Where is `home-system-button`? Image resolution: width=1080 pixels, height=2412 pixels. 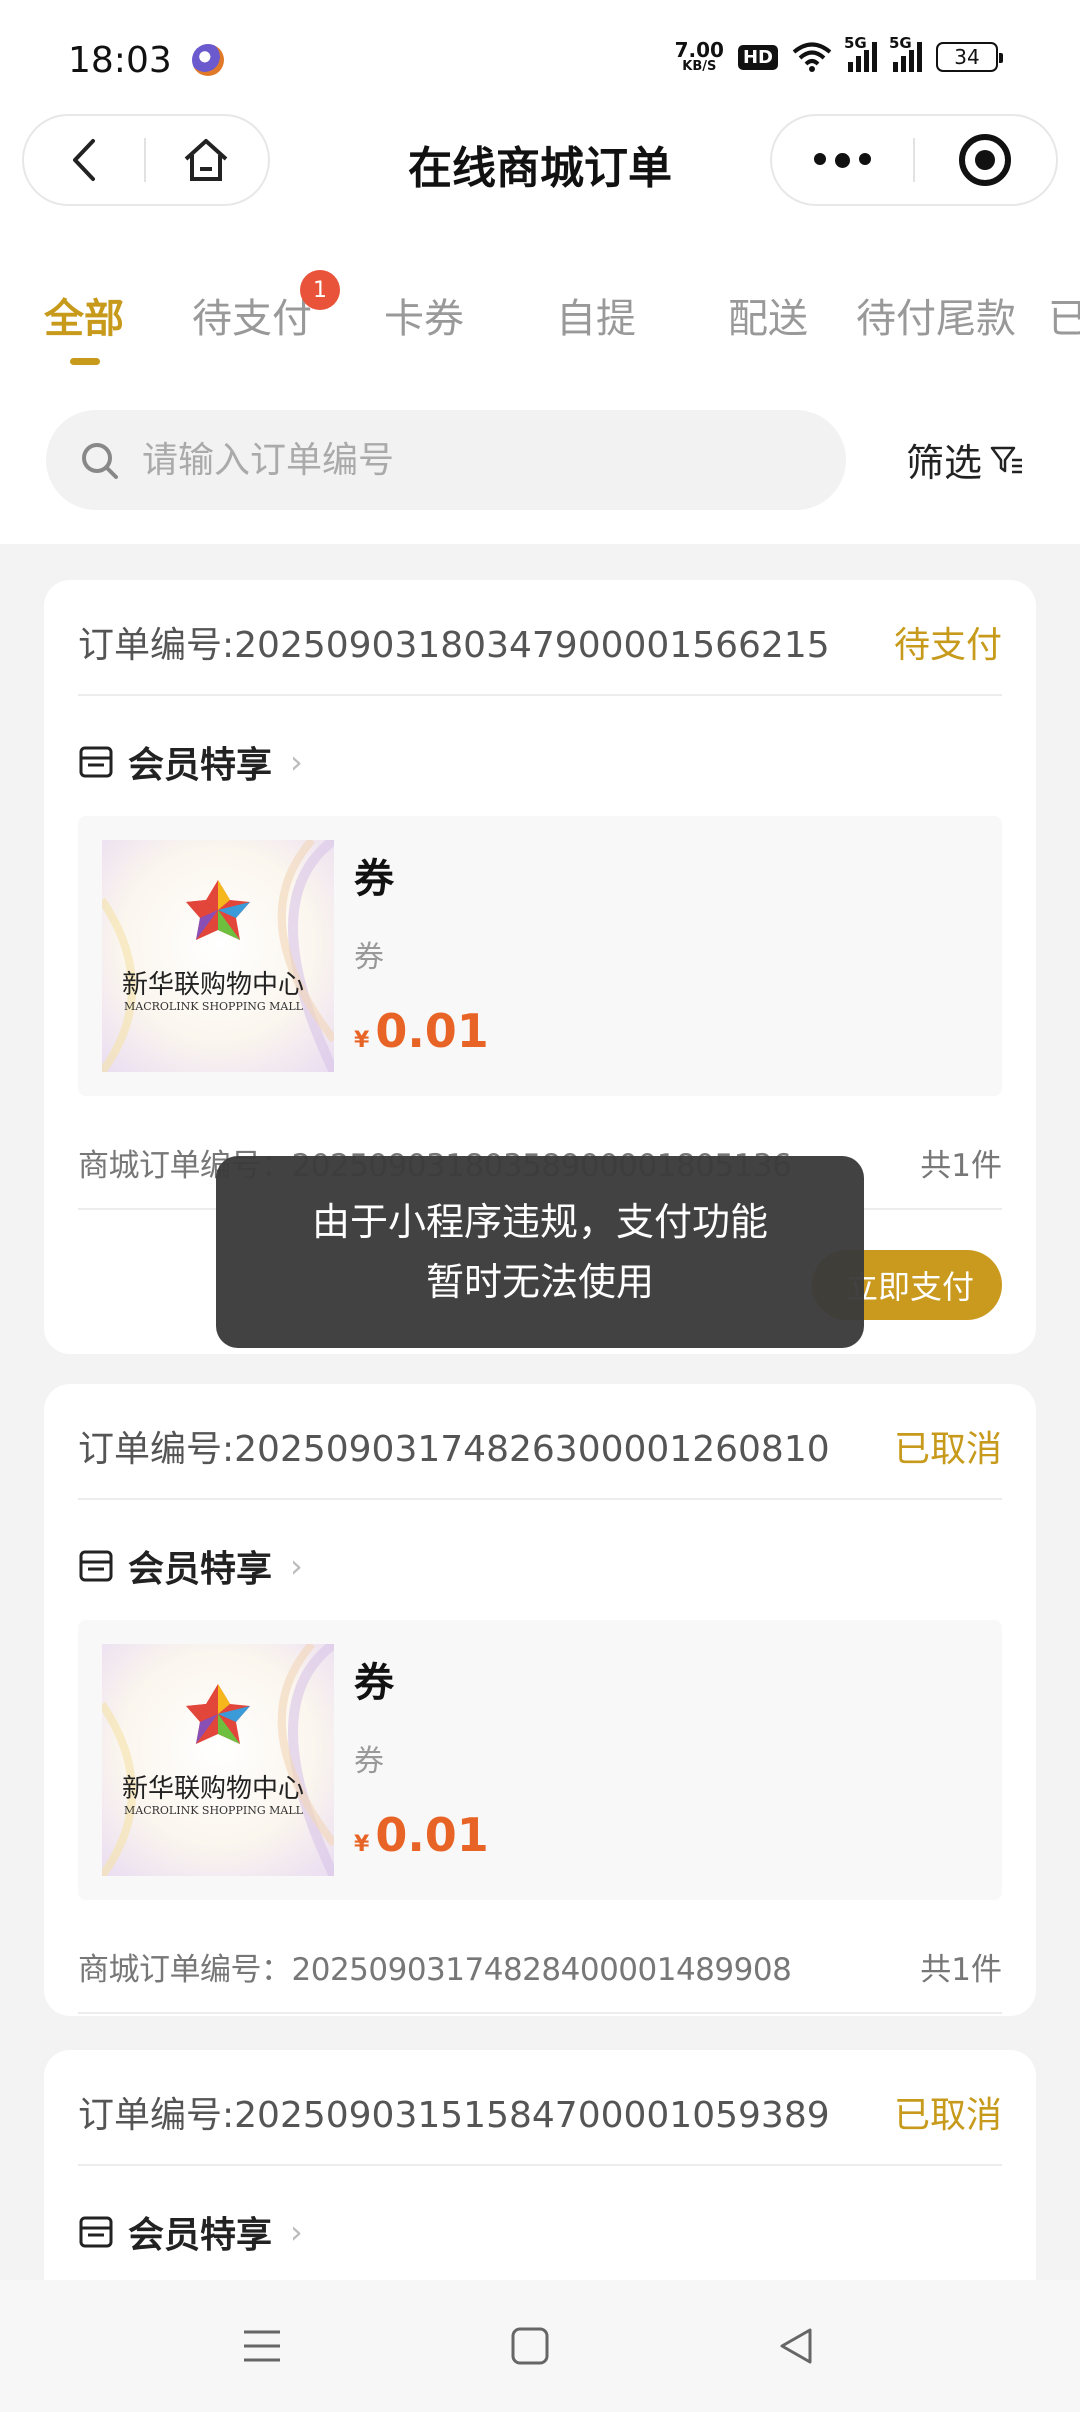
home-system-button is located at coordinates (530, 2346).